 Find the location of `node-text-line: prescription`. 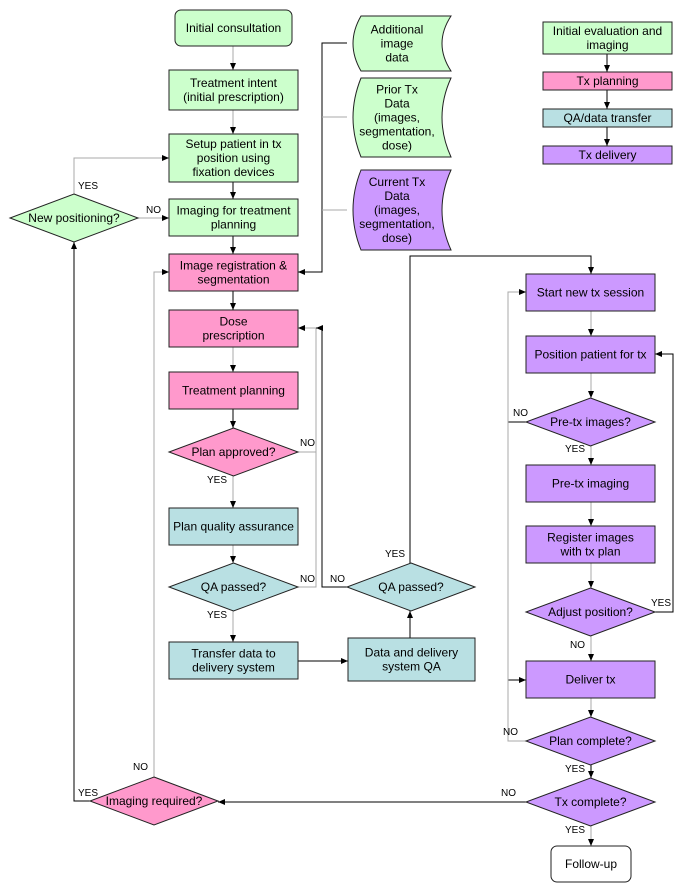

node-text-line: prescription is located at coordinates (233, 336).